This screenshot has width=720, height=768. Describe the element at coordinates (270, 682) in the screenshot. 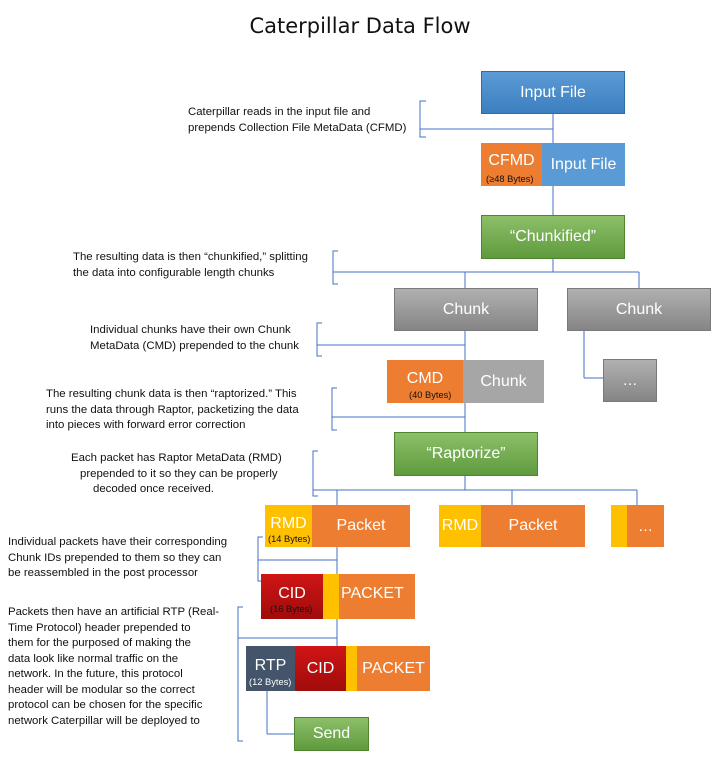

I see `rtp-size-label: (12 Bytes)` at that location.